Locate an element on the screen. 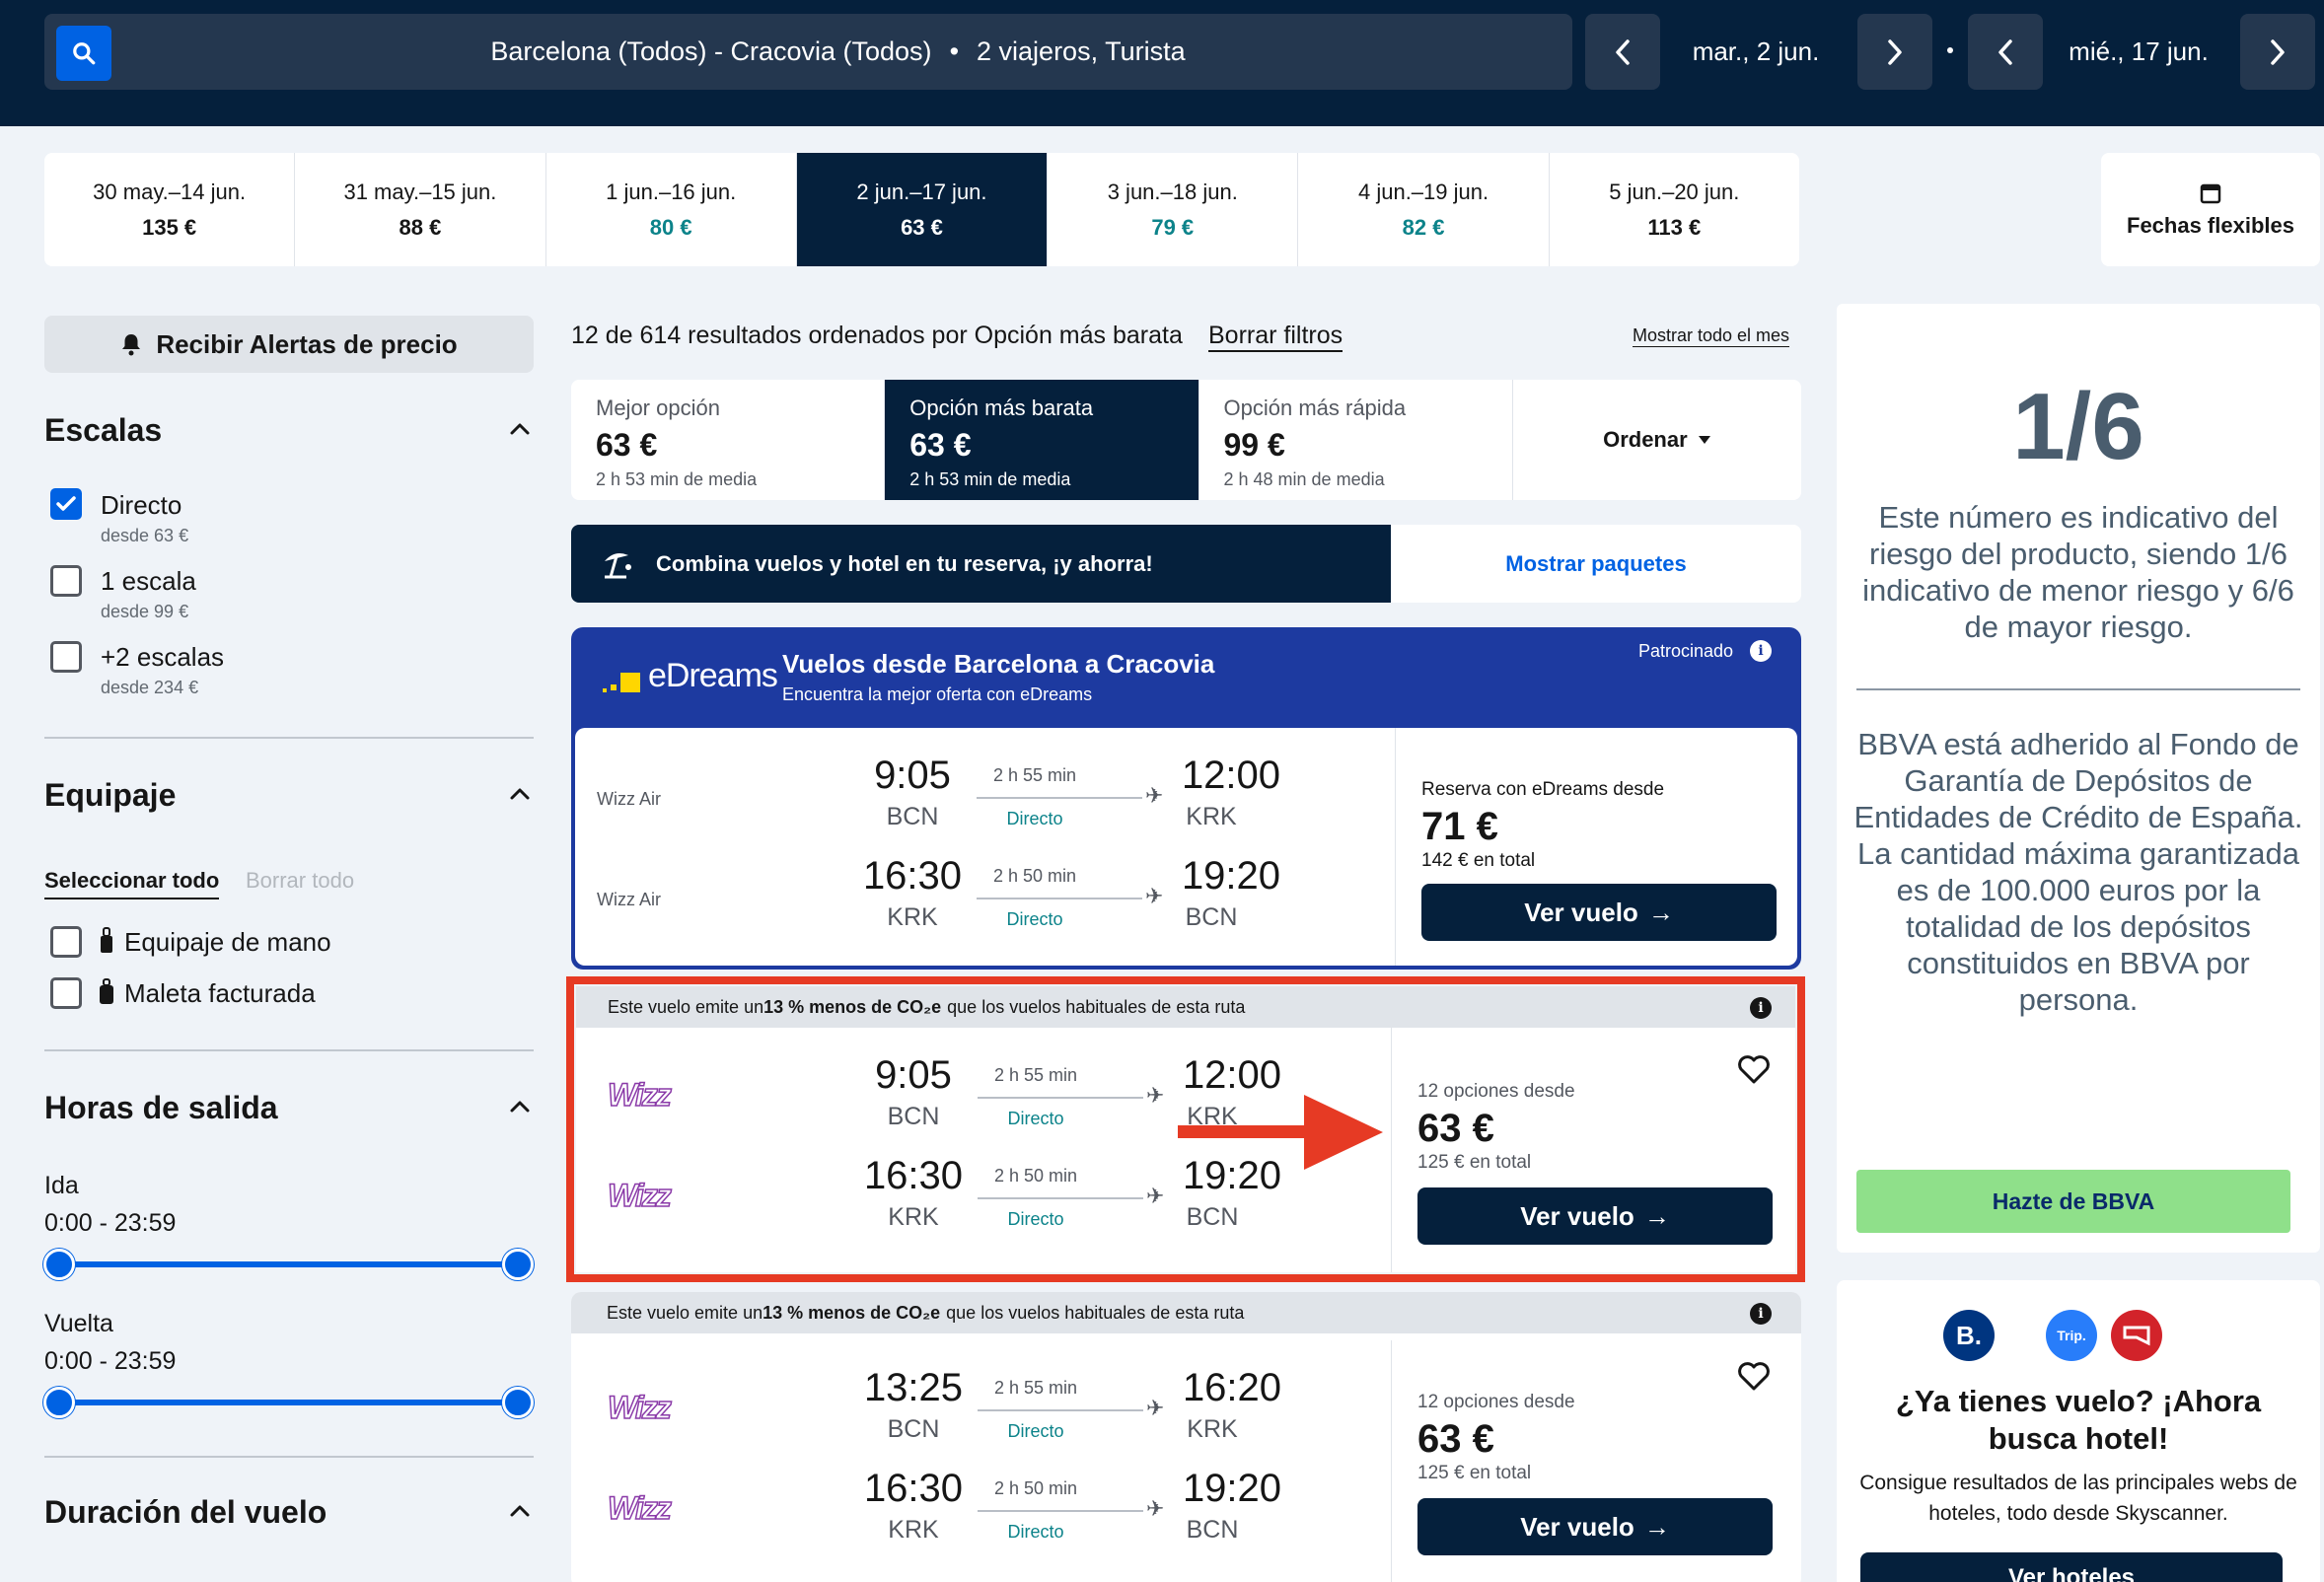 This screenshot has width=2324, height=1582. prev-return-date-button is located at coordinates (2005, 52).